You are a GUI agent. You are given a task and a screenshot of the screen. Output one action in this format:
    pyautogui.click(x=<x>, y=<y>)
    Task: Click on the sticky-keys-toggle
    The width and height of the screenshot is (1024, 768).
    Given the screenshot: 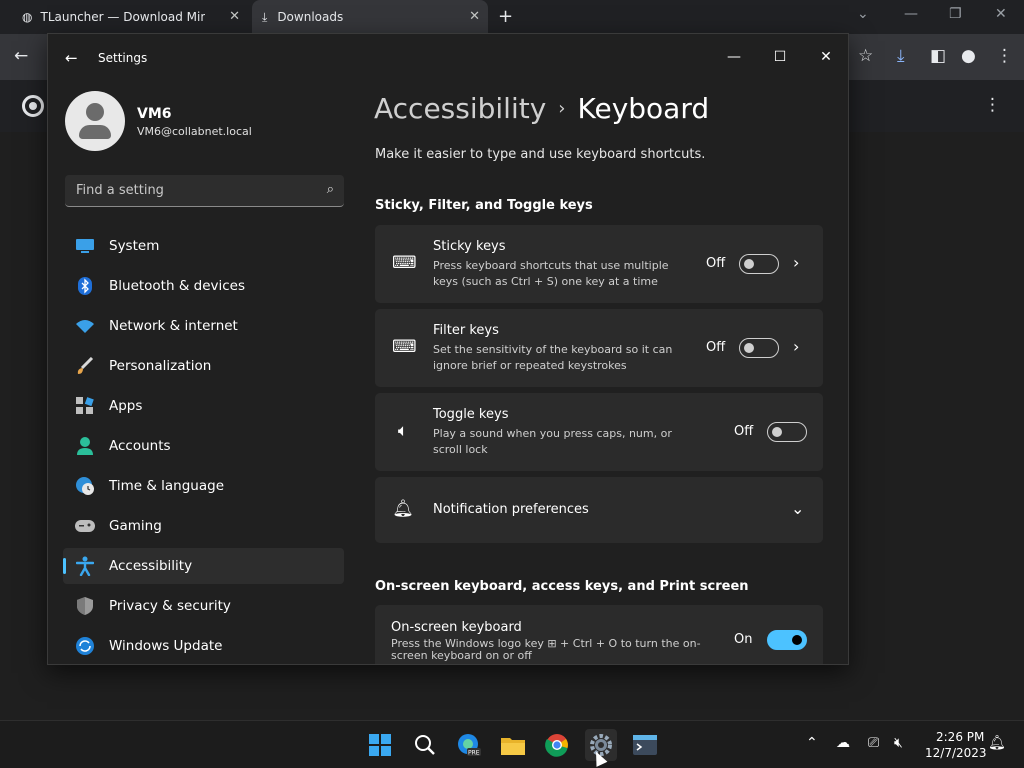 What is the action you would take?
    pyautogui.click(x=759, y=264)
    